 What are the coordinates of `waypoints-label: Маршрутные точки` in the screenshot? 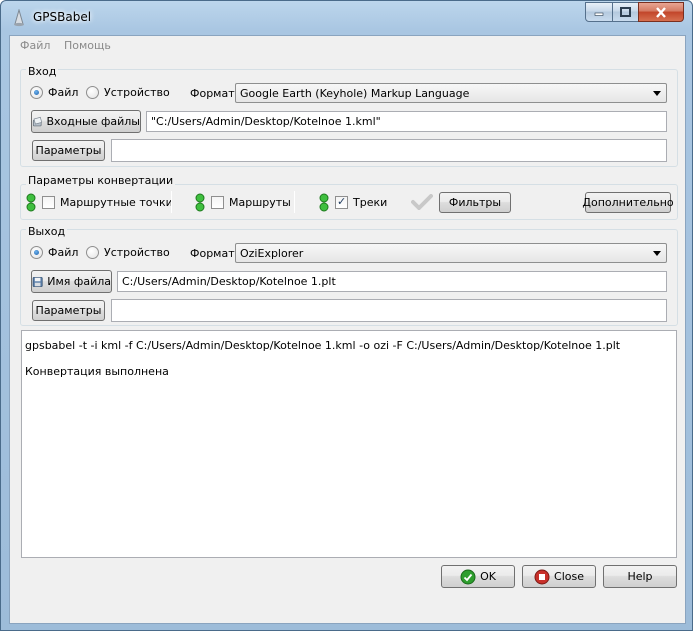 It's located at (116, 202).